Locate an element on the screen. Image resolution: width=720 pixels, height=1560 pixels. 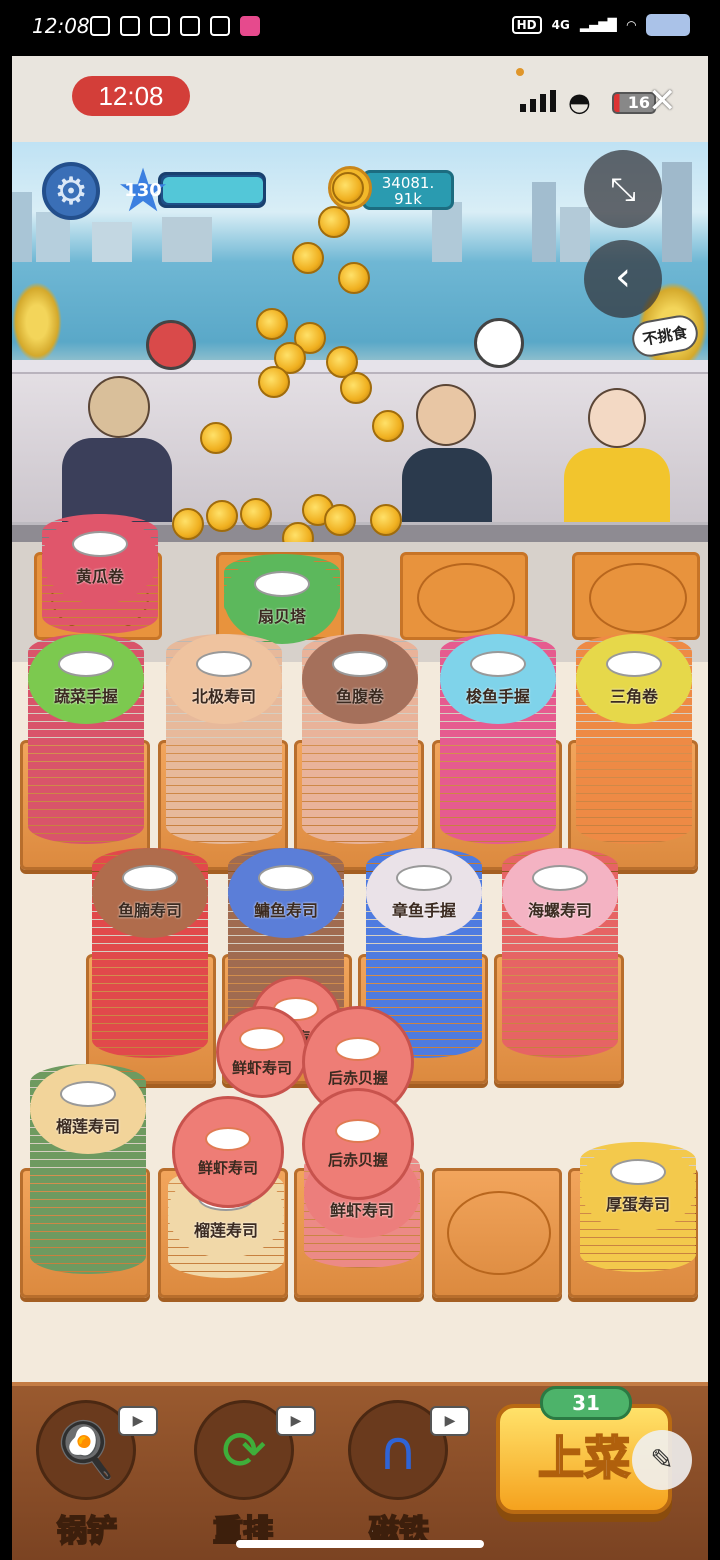
plate-stack: 榴莲寿司 is located at coordinates (88, 1169).